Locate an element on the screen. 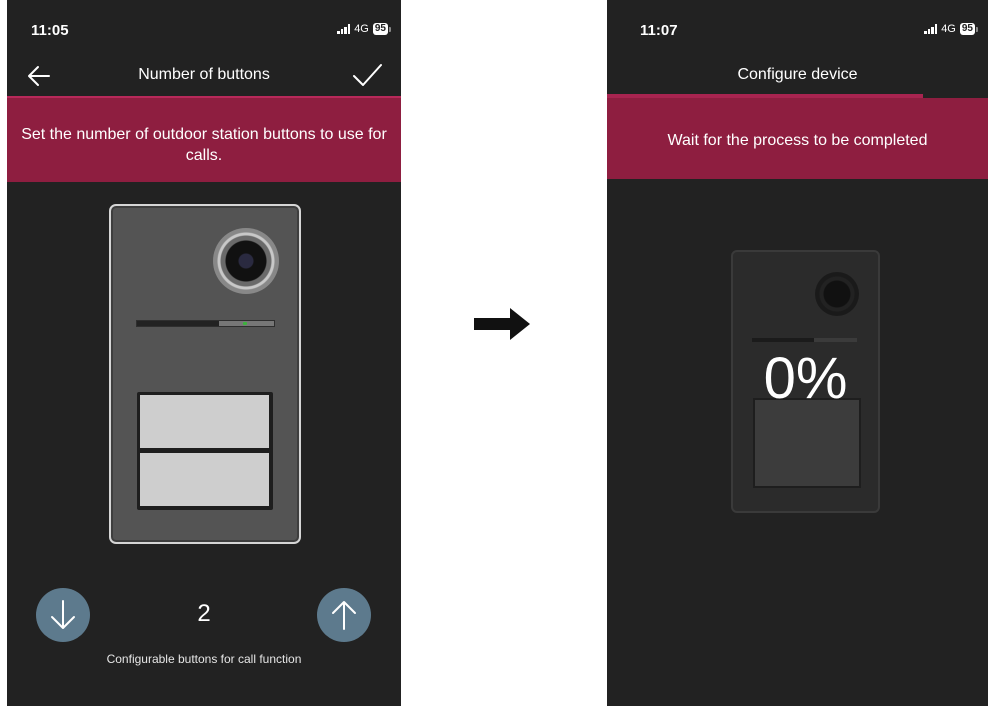 The height and width of the screenshot is (706, 988). status-text: Wait for the process to be completed is located at coordinates (797, 140).